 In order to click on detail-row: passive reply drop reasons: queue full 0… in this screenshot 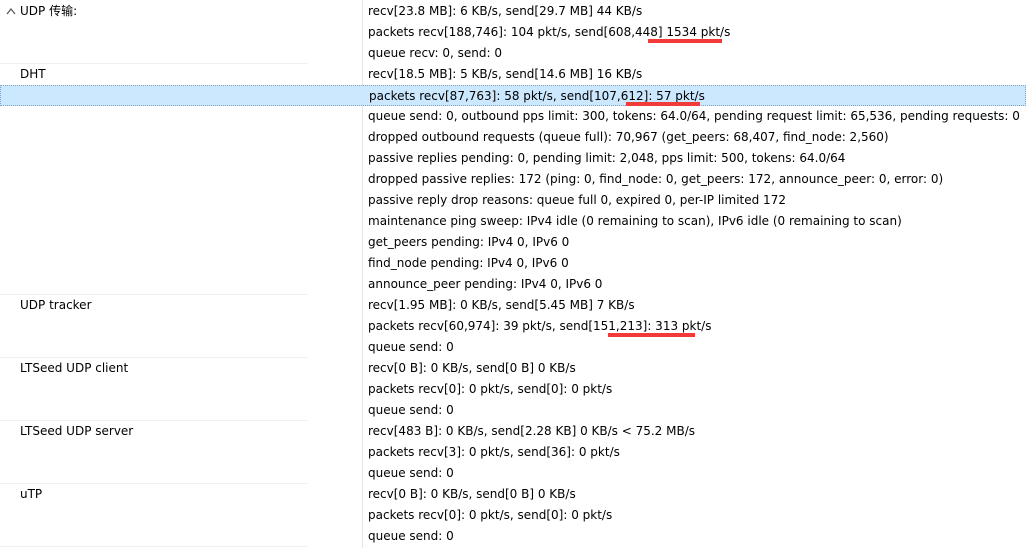, I will do `click(513, 200)`.